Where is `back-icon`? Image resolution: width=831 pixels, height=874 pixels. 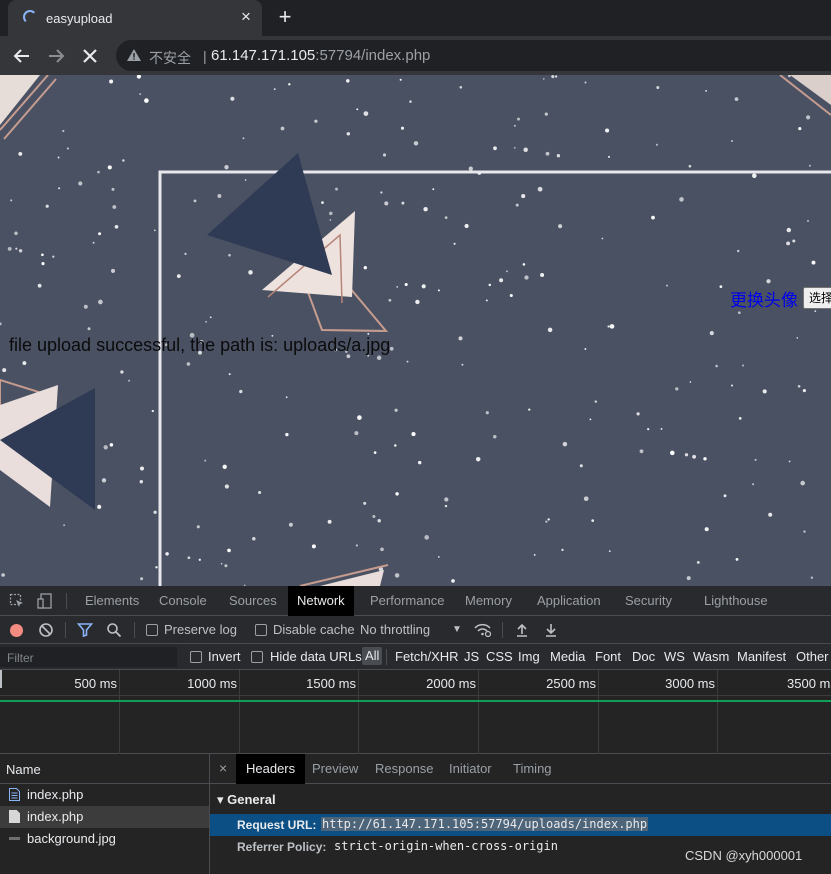 back-icon is located at coordinates (22, 56).